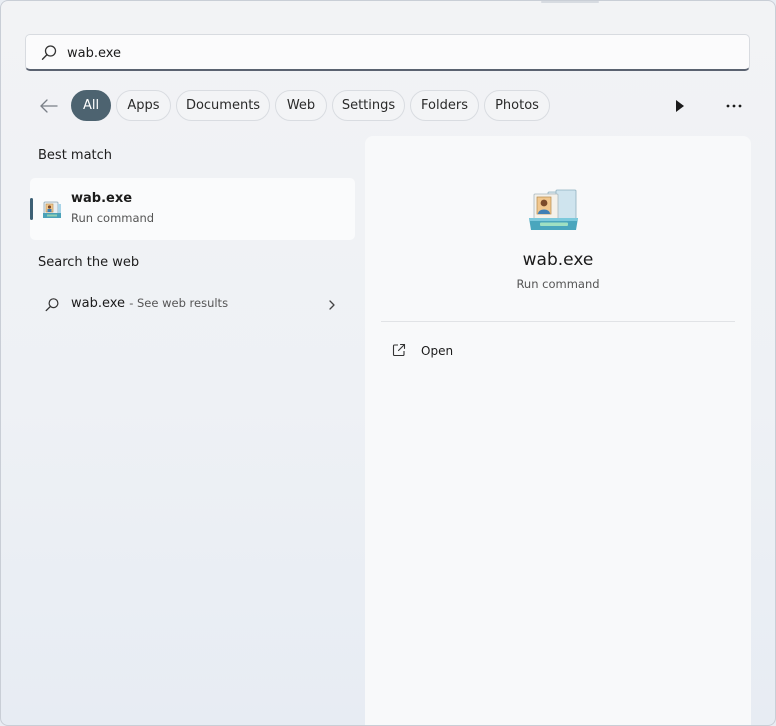  What do you see at coordinates (91, 105) in the screenshot?
I see `filter-all: All` at bounding box center [91, 105].